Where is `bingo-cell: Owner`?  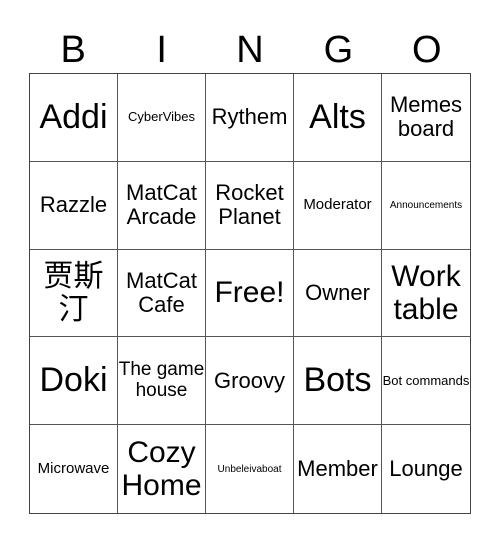 bingo-cell: Owner is located at coordinates (338, 293).